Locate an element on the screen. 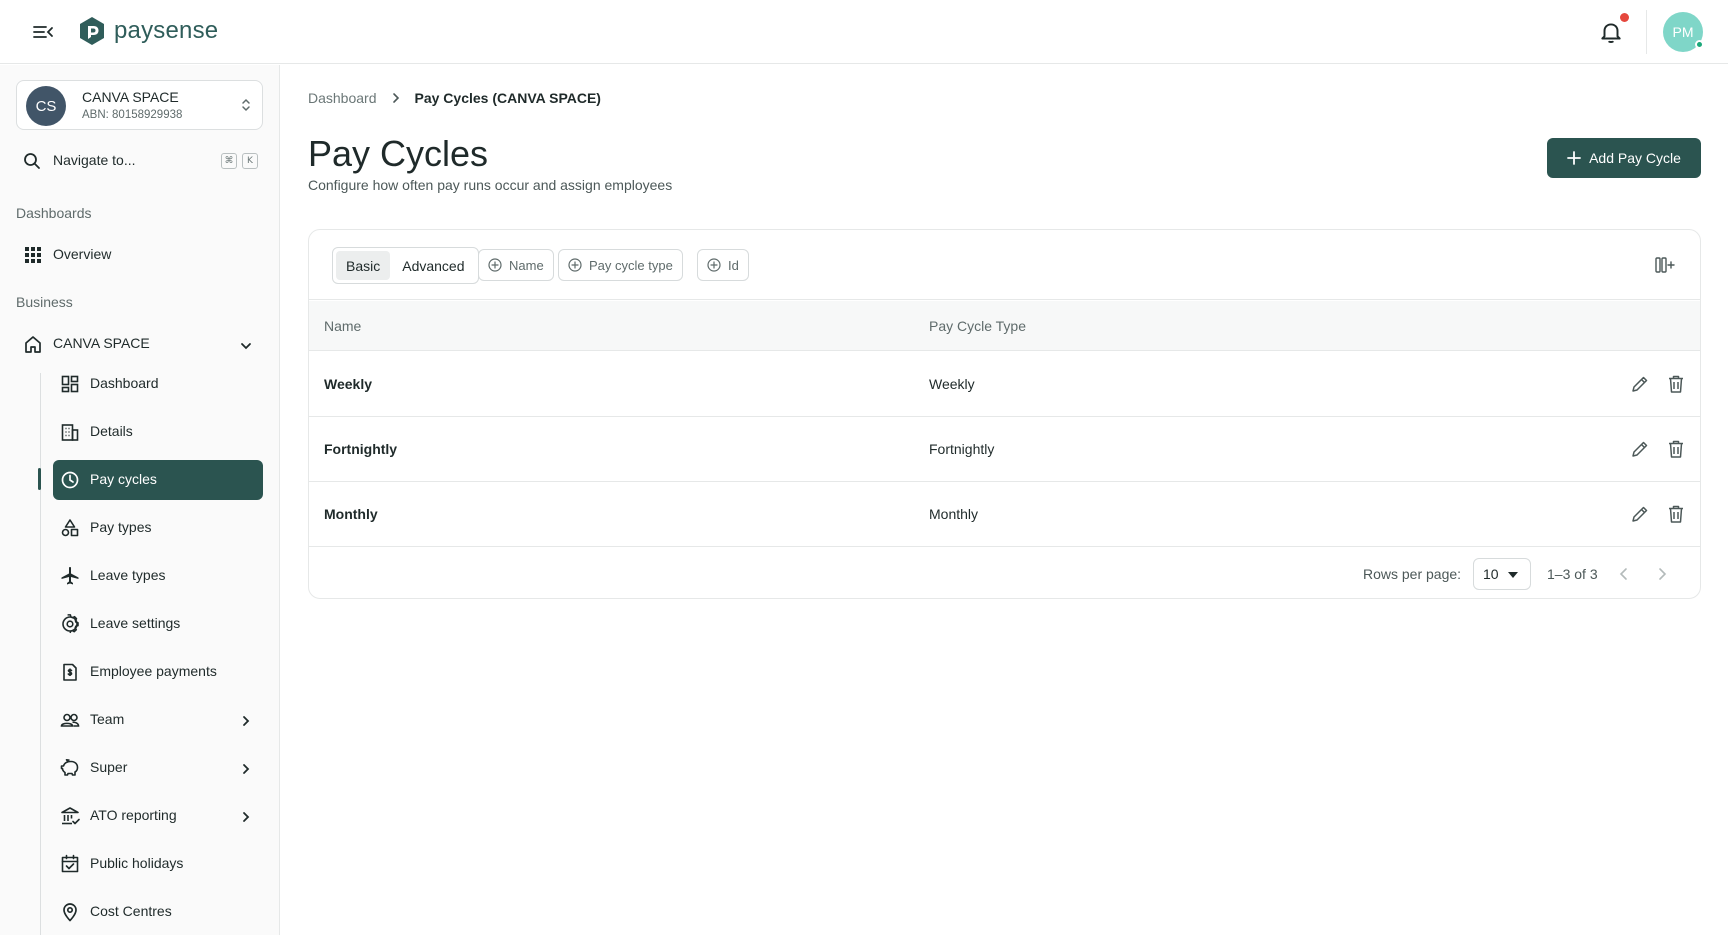  search-icon is located at coordinates (32, 161).